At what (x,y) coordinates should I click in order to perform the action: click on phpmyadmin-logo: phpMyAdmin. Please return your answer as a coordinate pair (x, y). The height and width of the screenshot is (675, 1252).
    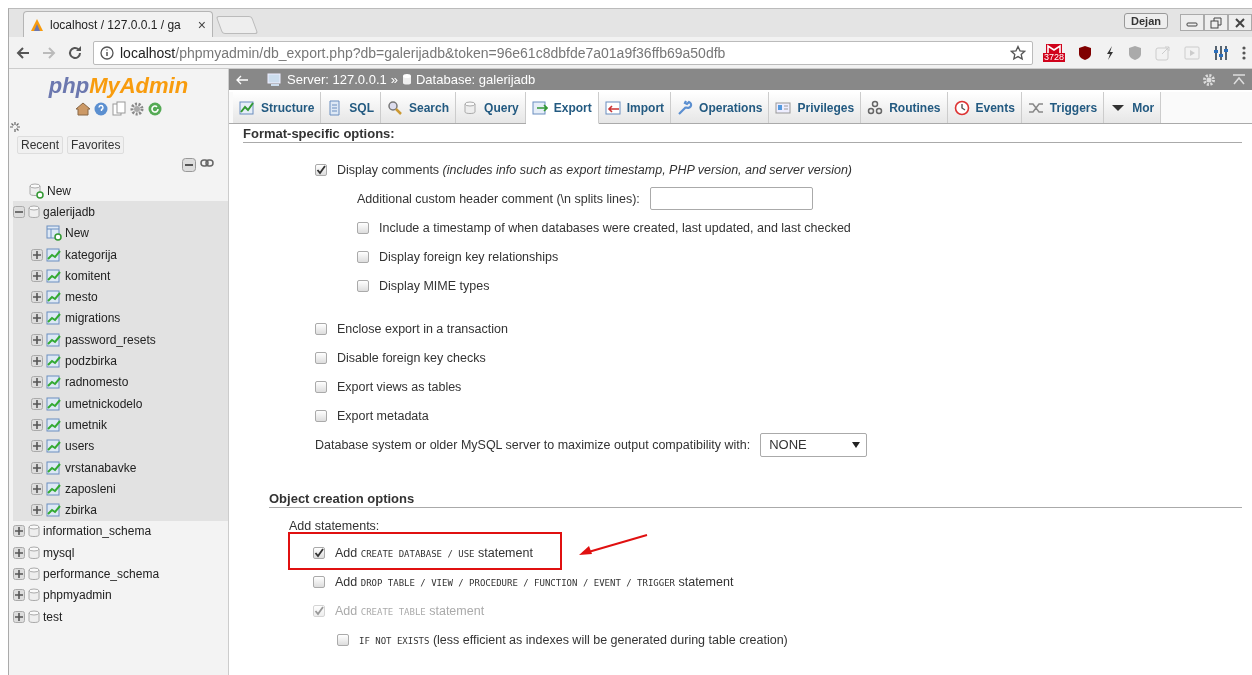
    Looking at the image, I should click on (118, 86).